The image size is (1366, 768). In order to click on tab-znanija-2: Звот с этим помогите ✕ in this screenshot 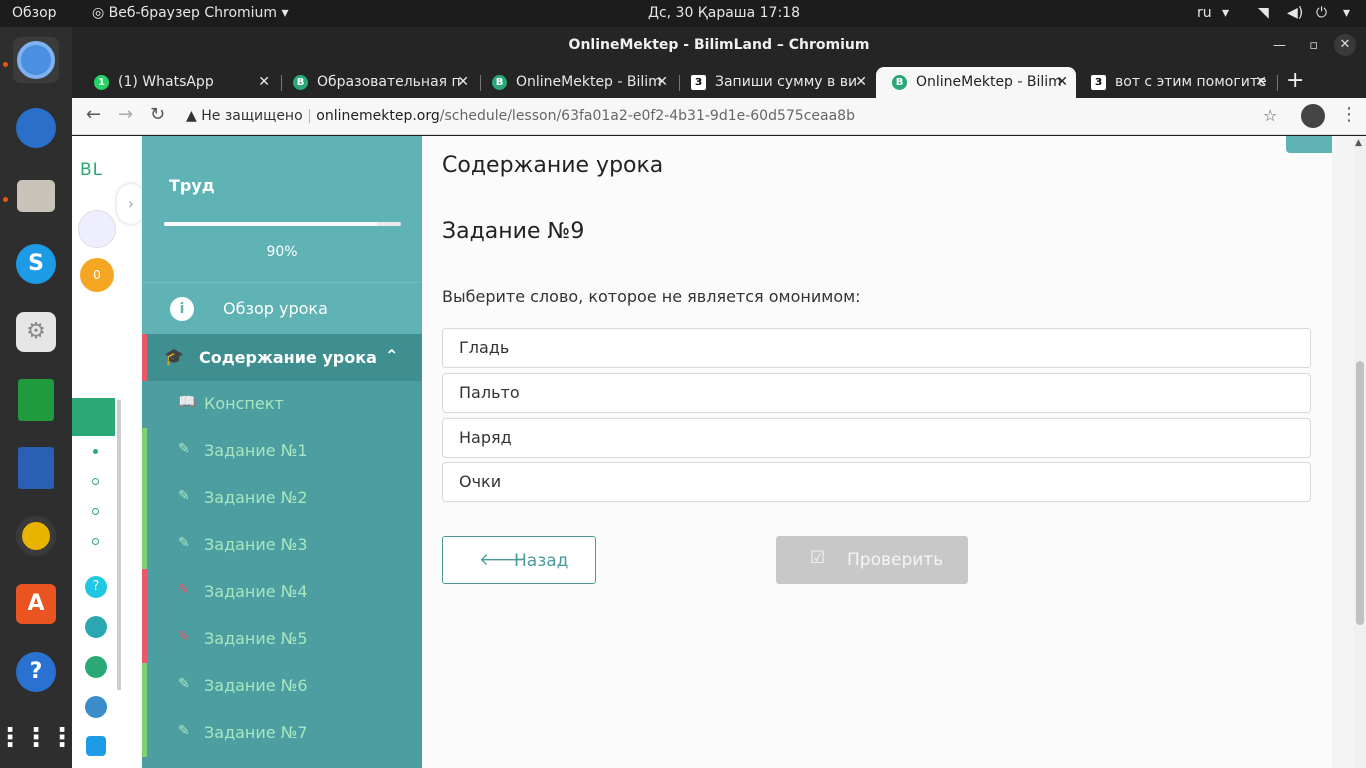, I will do `click(1175, 82)`.